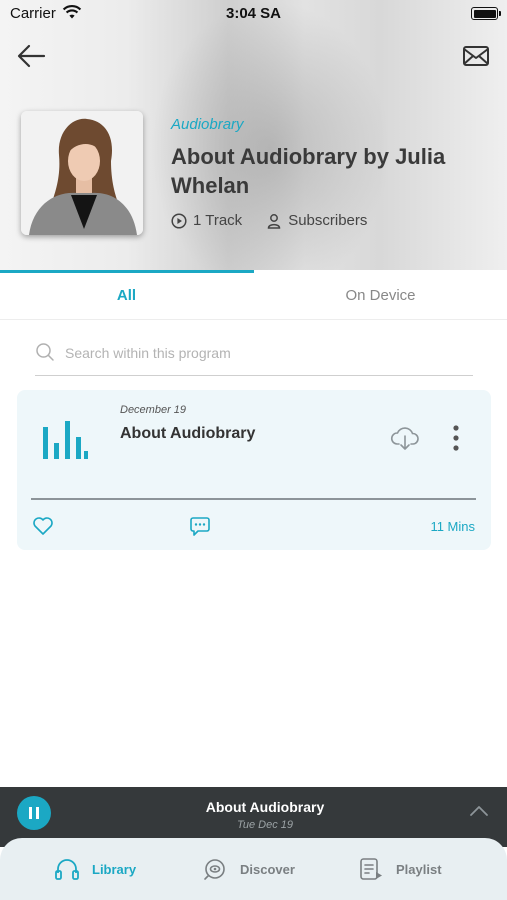 The image size is (507, 900). I want to click on pause-button, so click(34, 813).